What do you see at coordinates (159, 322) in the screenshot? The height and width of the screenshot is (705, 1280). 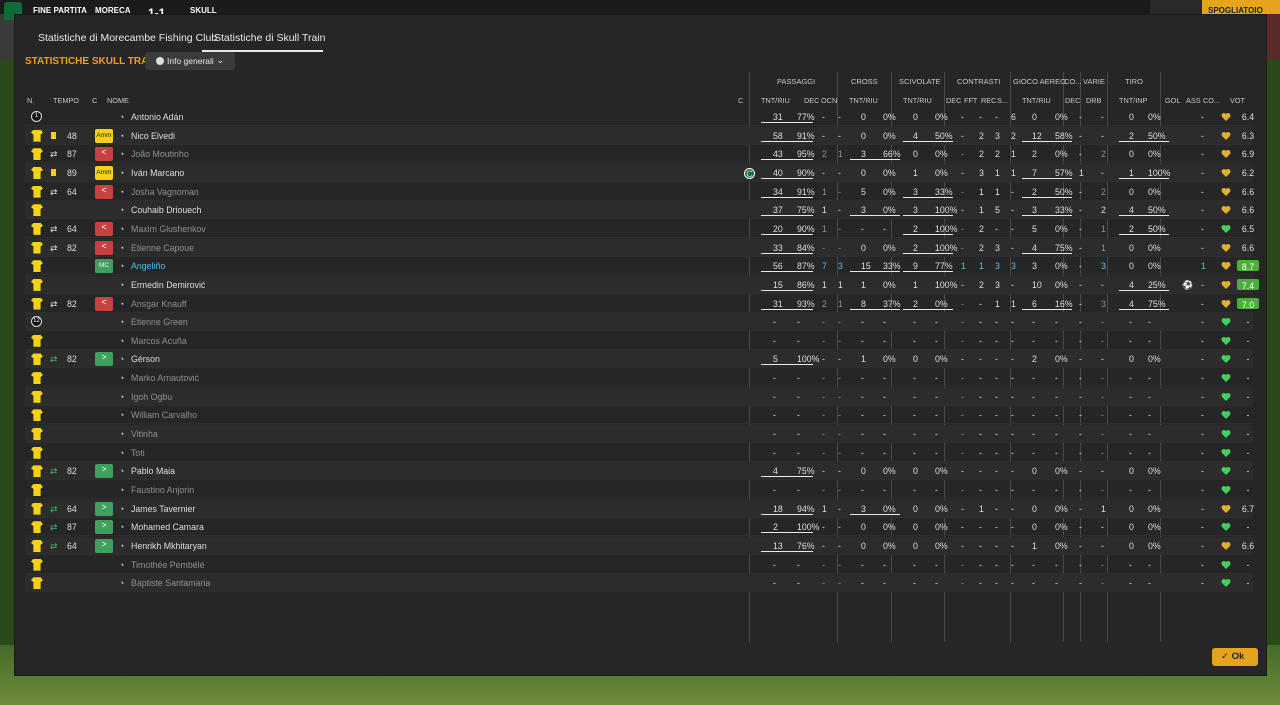 I see `player-name: Etienne Green` at bounding box center [159, 322].